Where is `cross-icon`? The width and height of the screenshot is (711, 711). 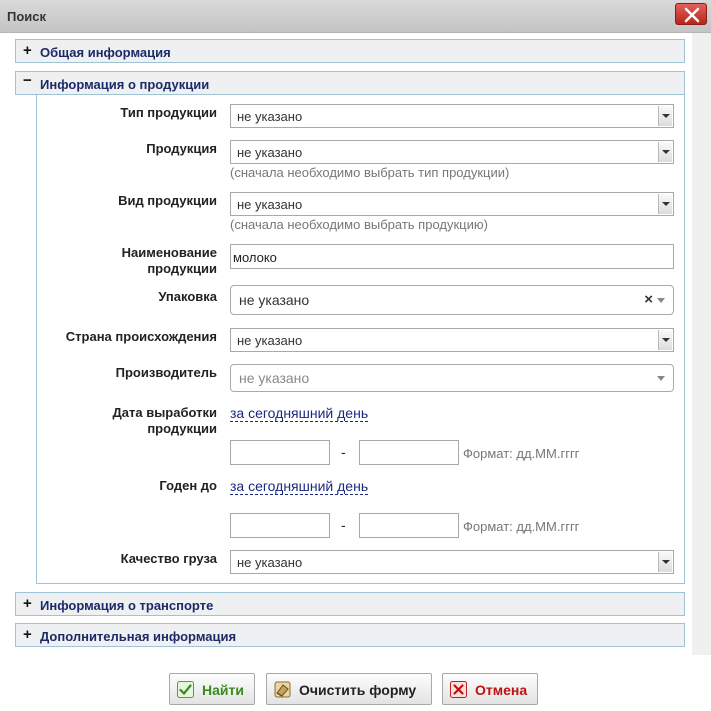 cross-icon is located at coordinates (458, 689).